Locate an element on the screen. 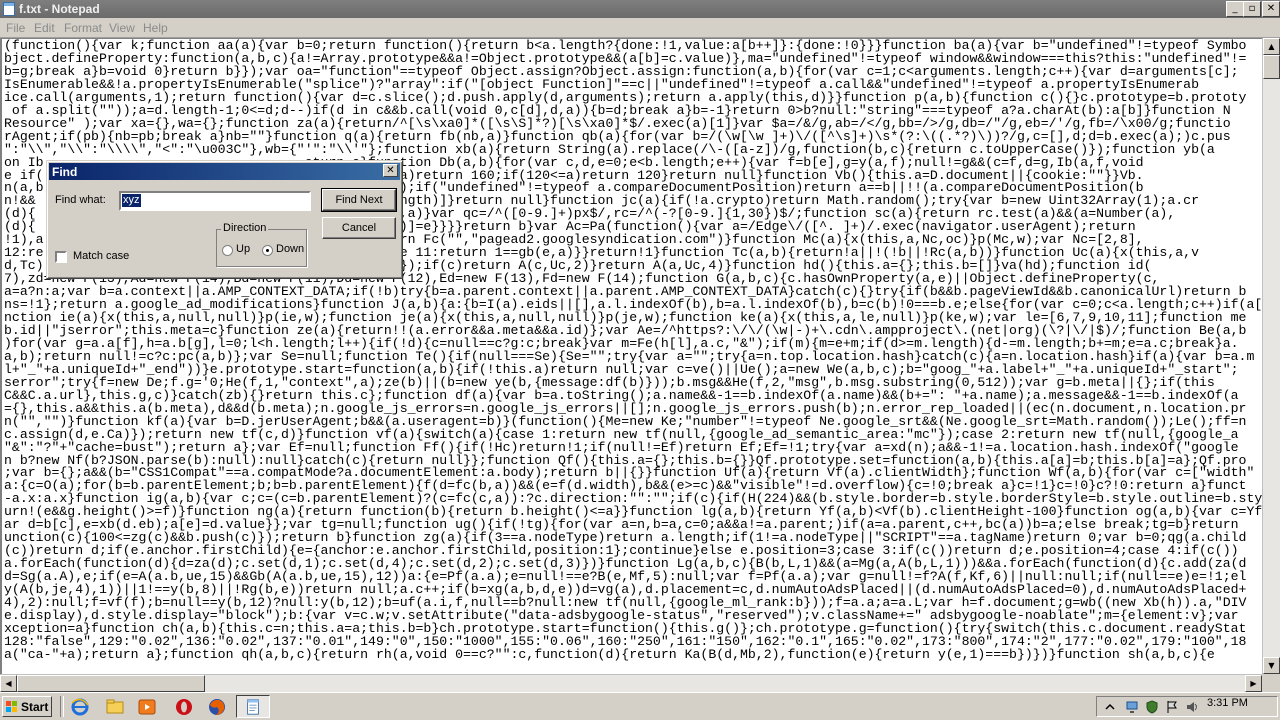 This screenshot has height=720, width=1280. scroll-left-arrow-icon: ◀ is located at coordinates (8, 683).